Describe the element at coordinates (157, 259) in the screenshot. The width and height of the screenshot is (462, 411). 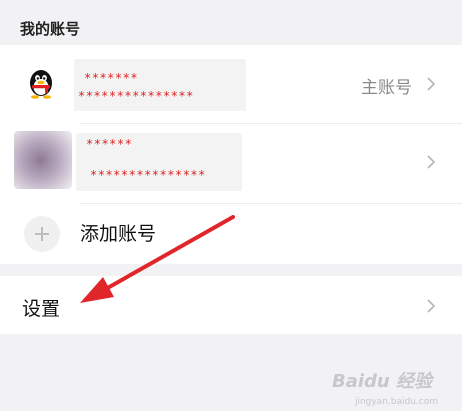
I see `annotation-arrow-icon` at that location.